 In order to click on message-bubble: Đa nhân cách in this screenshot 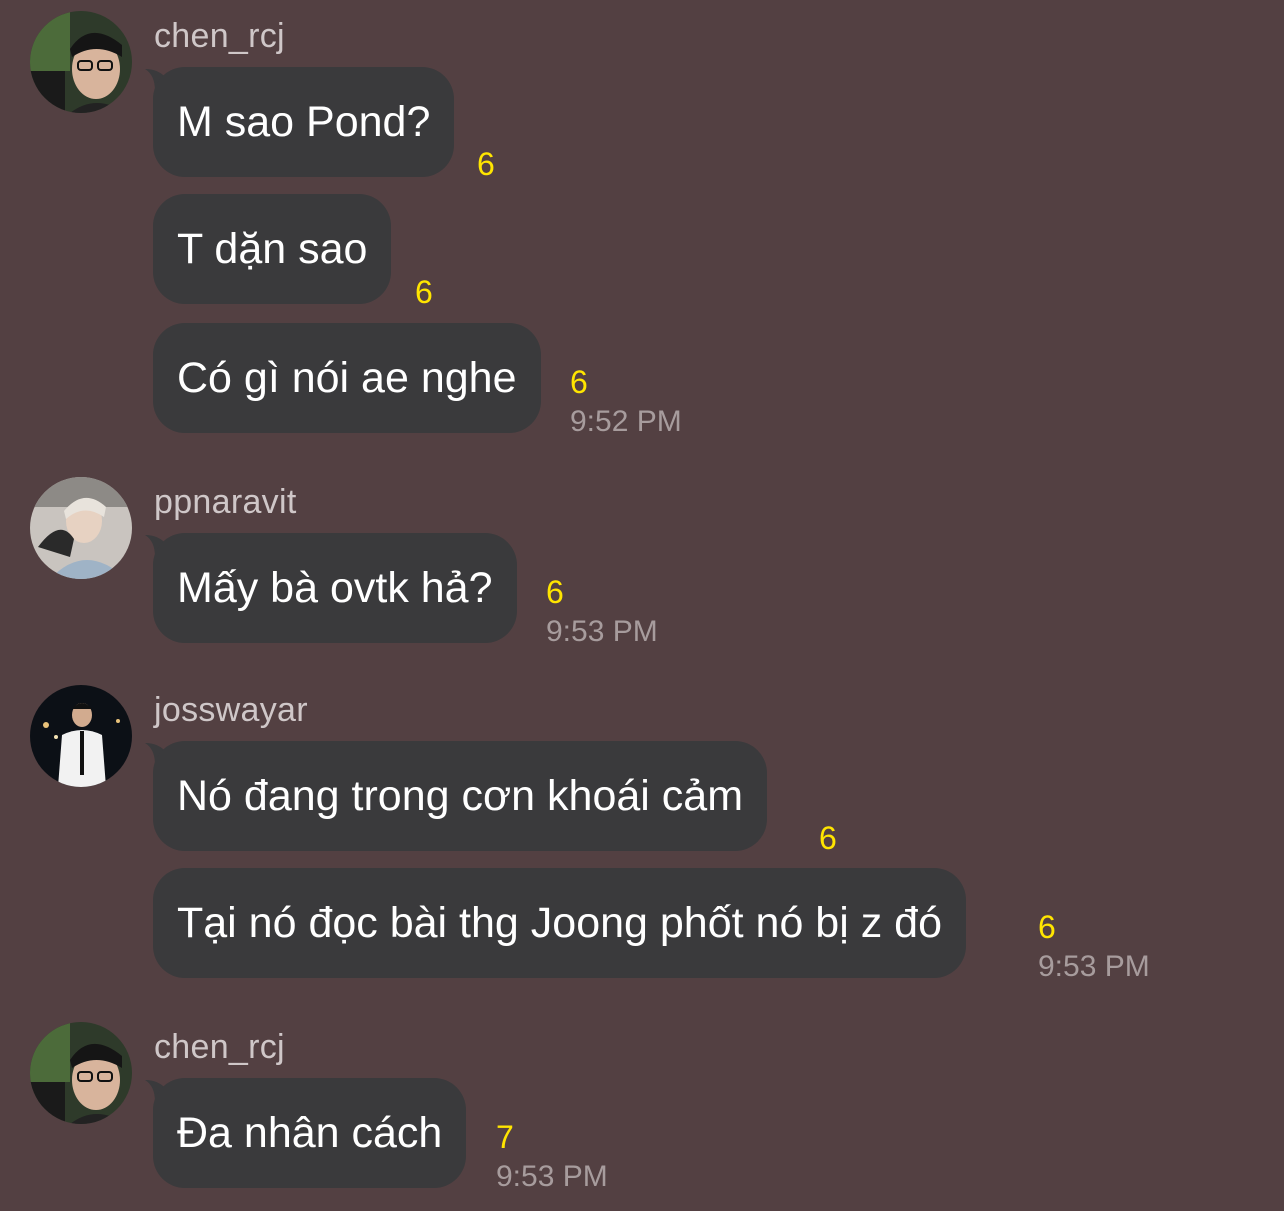, I will do `click(310, 1133)`.